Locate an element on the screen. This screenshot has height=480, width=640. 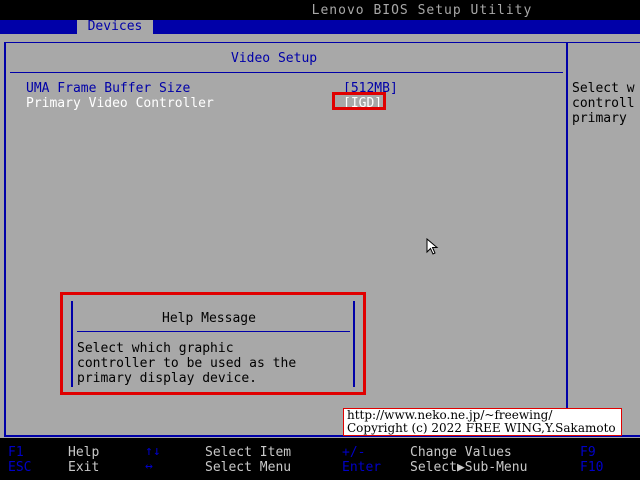
help-popup-title: Help Message is located at coordinates (209, 318).